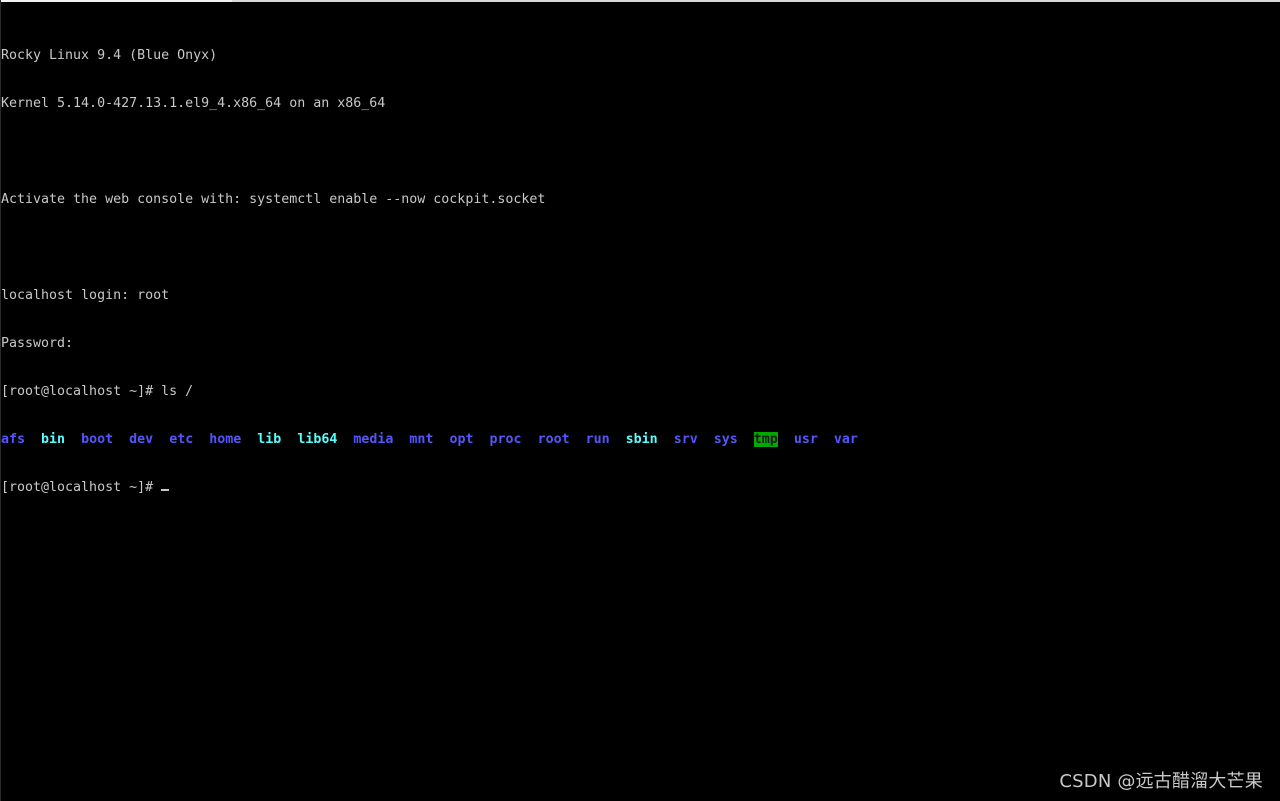 This screenshot has width=1280, height=801. Describe the element at coordinates (37, 343) in the screenshot. I see `password-line: Password:` at that location.